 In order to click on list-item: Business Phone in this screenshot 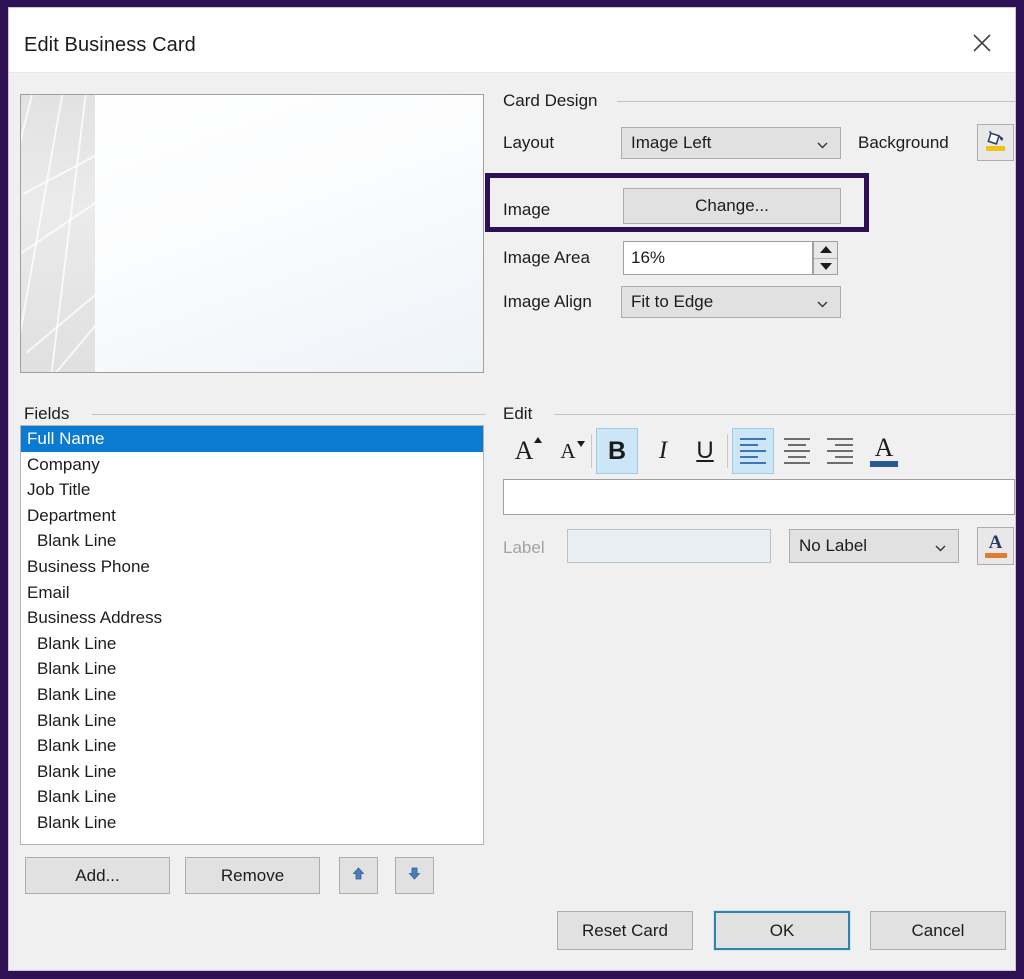, I will do `click(252, 567)`.